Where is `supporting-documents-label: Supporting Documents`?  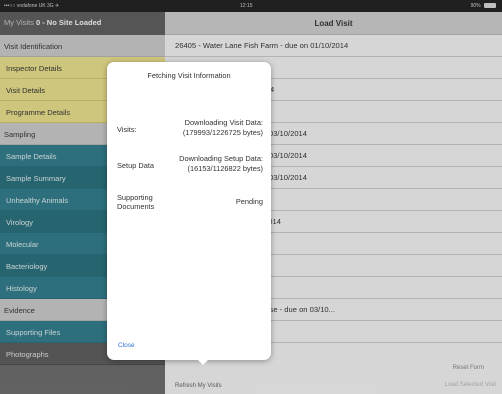
supporting-documents-label: Supporting Documents is located at coordinates (135, 202).